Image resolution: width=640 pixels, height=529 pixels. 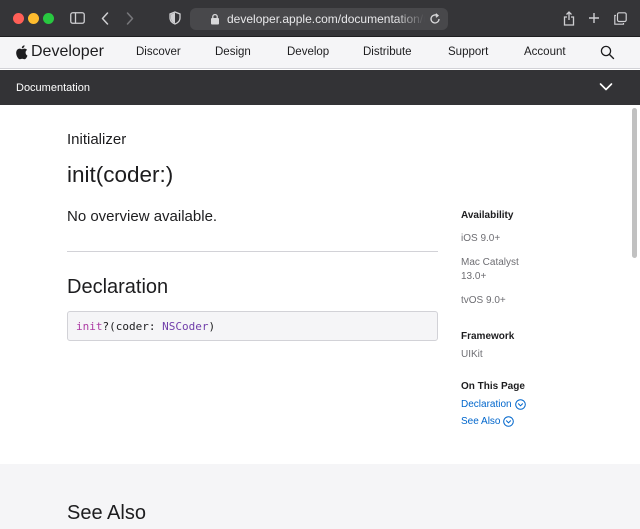 I want to click on chevron-down-icon, so click(x=606, y=87).